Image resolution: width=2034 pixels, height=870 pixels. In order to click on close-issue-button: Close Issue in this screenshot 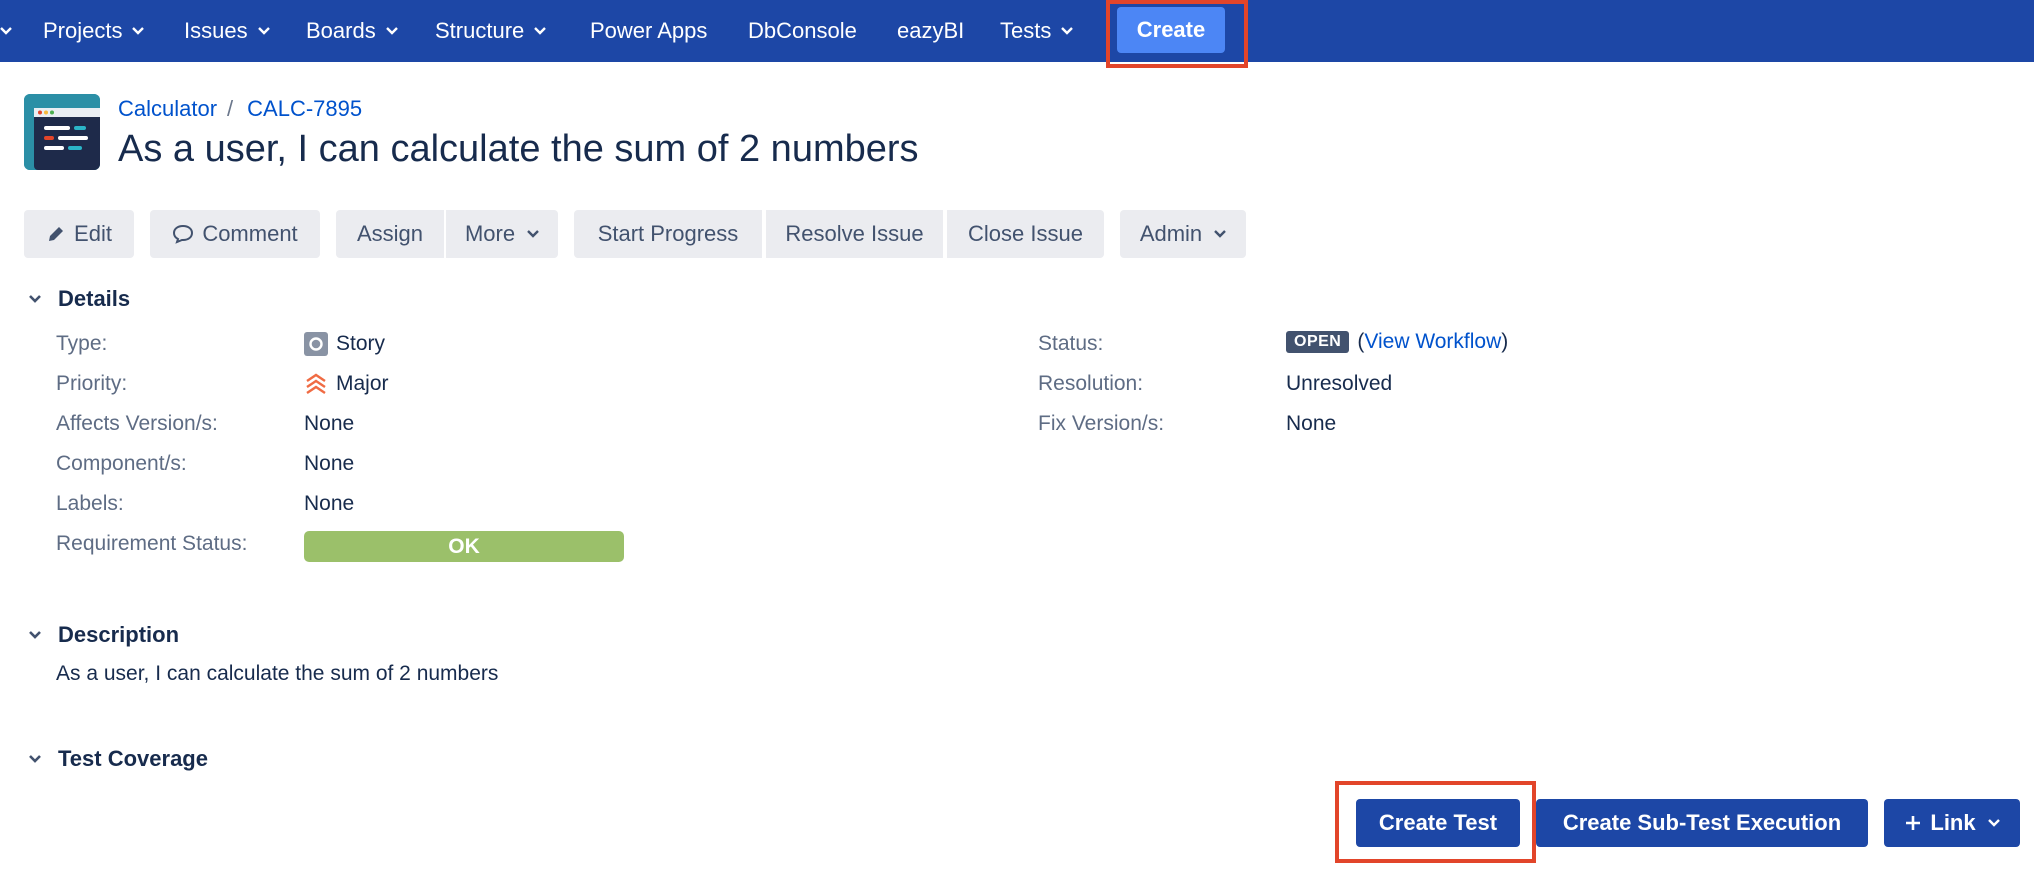, I will do `click(1025, 234)`.